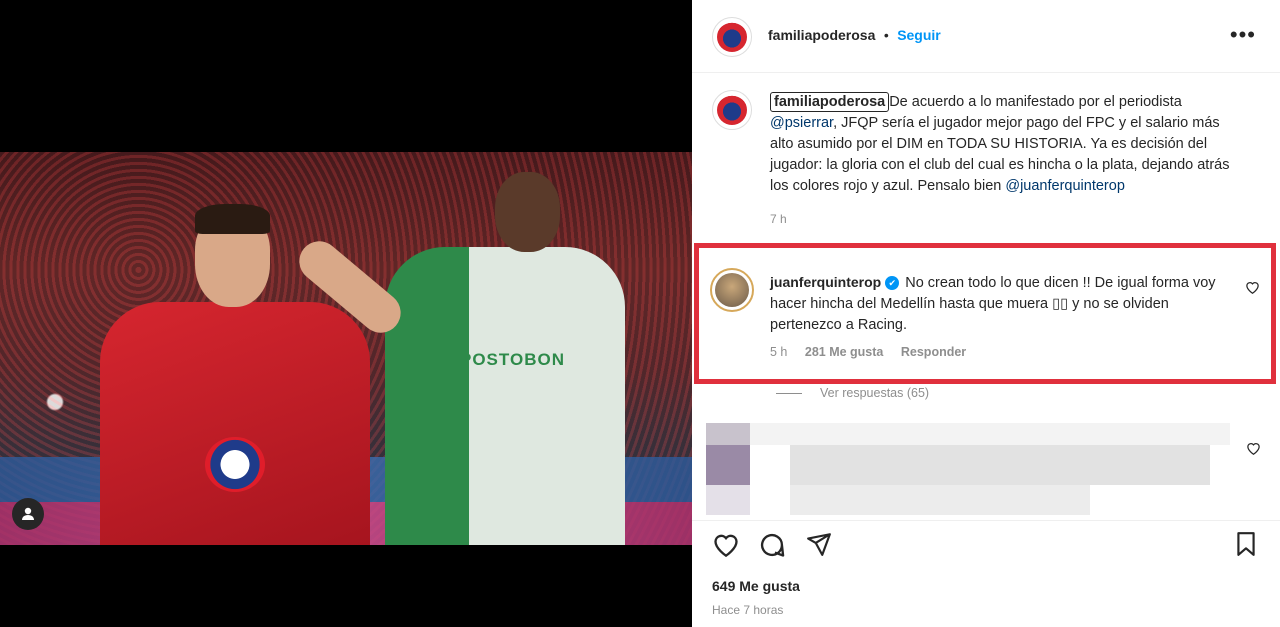  I want to click on commenter-photo, so click(732, 290).